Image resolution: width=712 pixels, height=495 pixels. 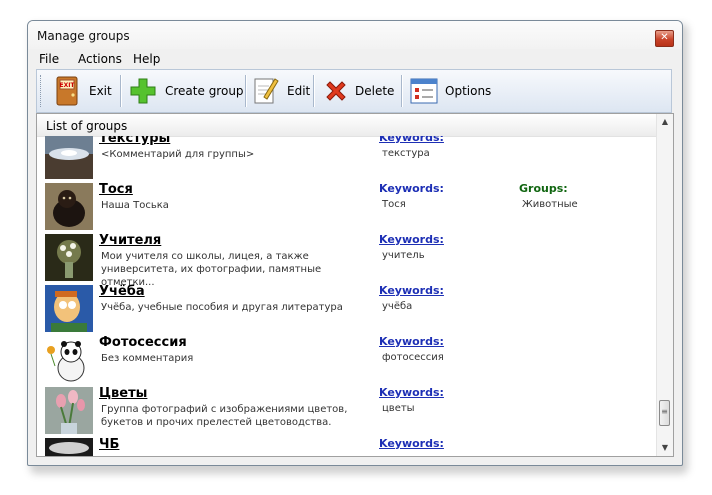 What do you see at coordinates (109, 444) in the screenshot?
I see `group-name: ЧБ` at bounding box center [109, 444].